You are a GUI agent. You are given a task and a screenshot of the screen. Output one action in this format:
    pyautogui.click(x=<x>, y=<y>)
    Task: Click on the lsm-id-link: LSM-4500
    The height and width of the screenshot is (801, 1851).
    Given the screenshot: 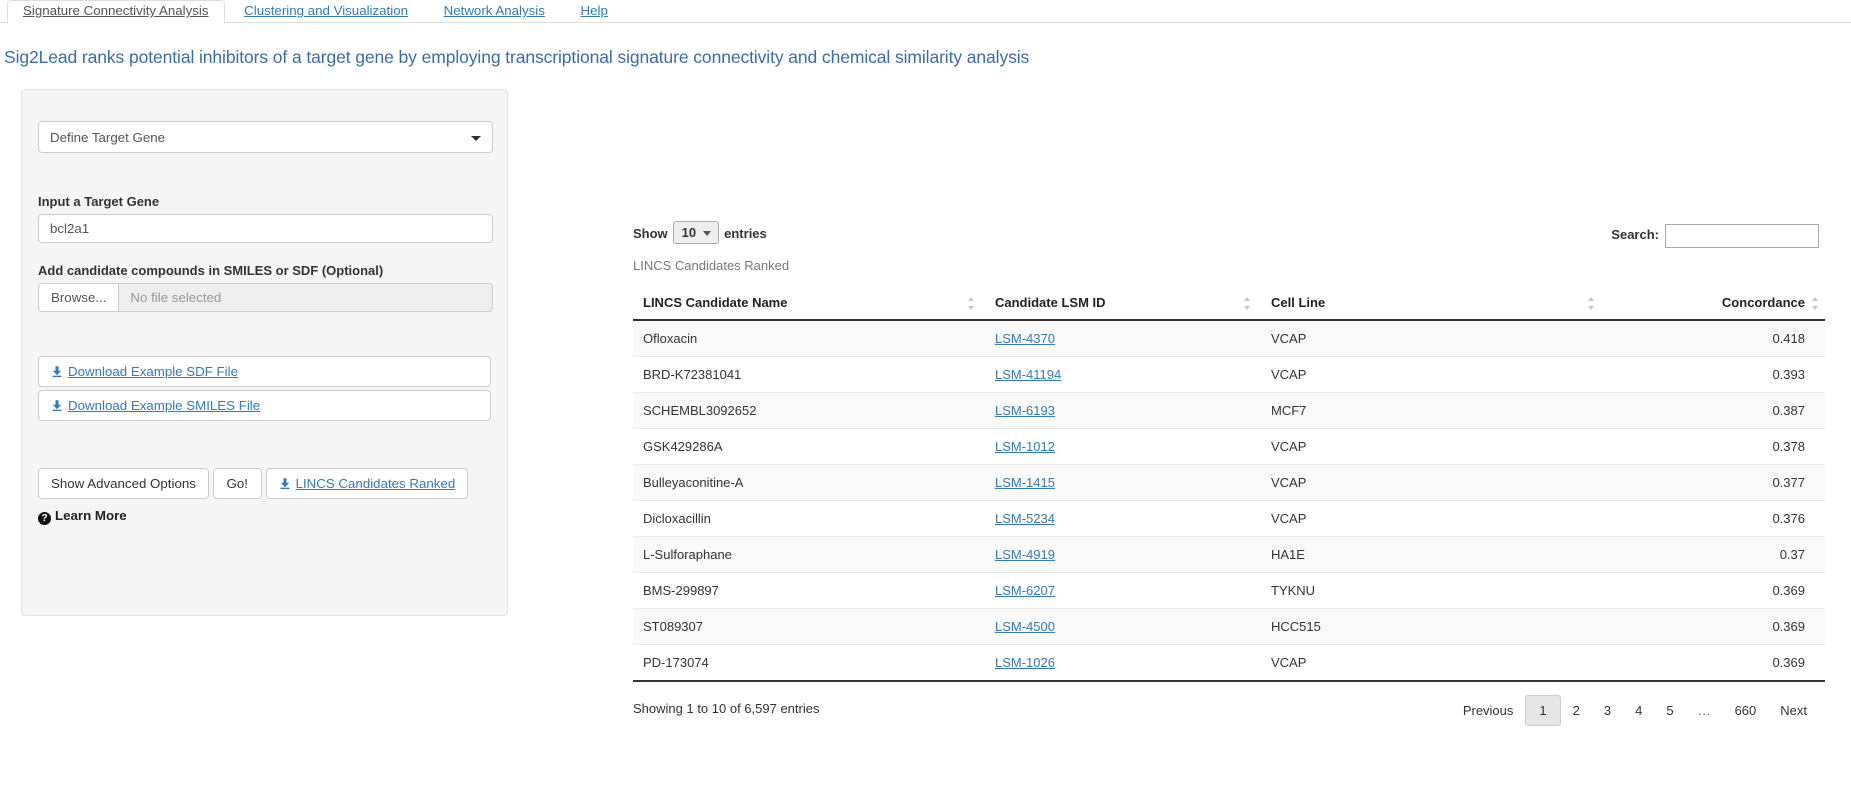 What is the action you would take?
    pyautogui.click(x=1025, y=626)
    